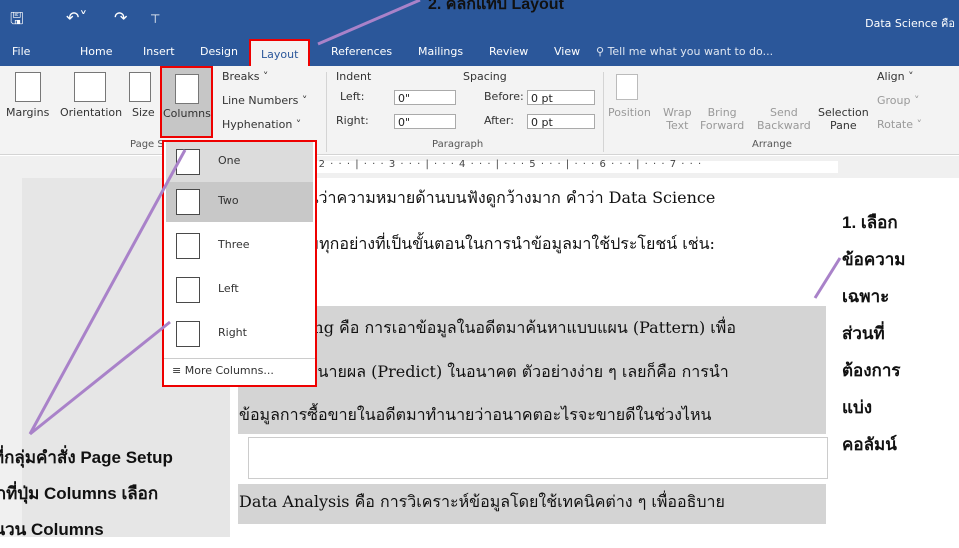 This screenshot has height=548, width=959. What do you see at coordinates (863, 333) in the screenshot?
I see `note-line: ส่วนที่` at bounding box center [863, 333].